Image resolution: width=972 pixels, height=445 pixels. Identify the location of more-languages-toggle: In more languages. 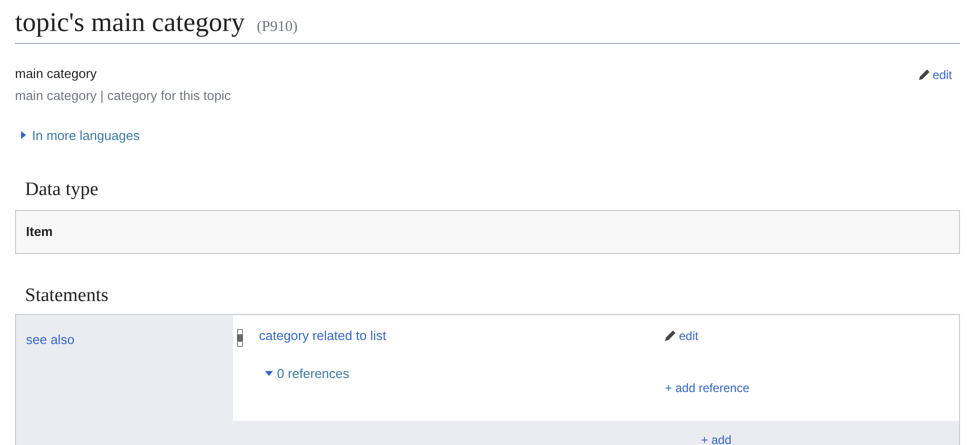
(490, 135).